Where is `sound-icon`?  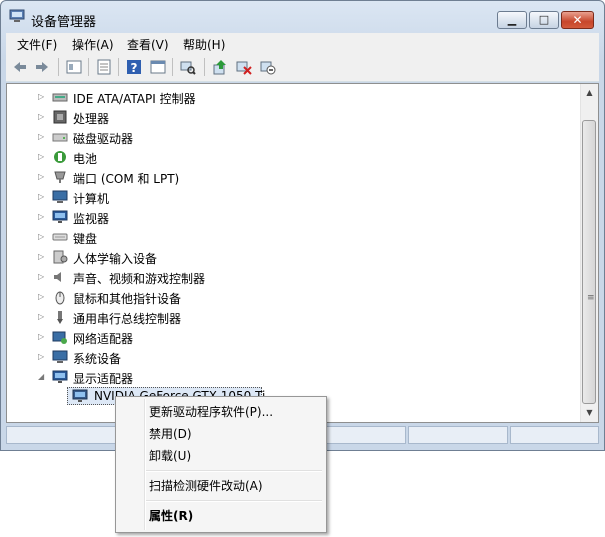
sound-icon is located at coordinates (57, 277).